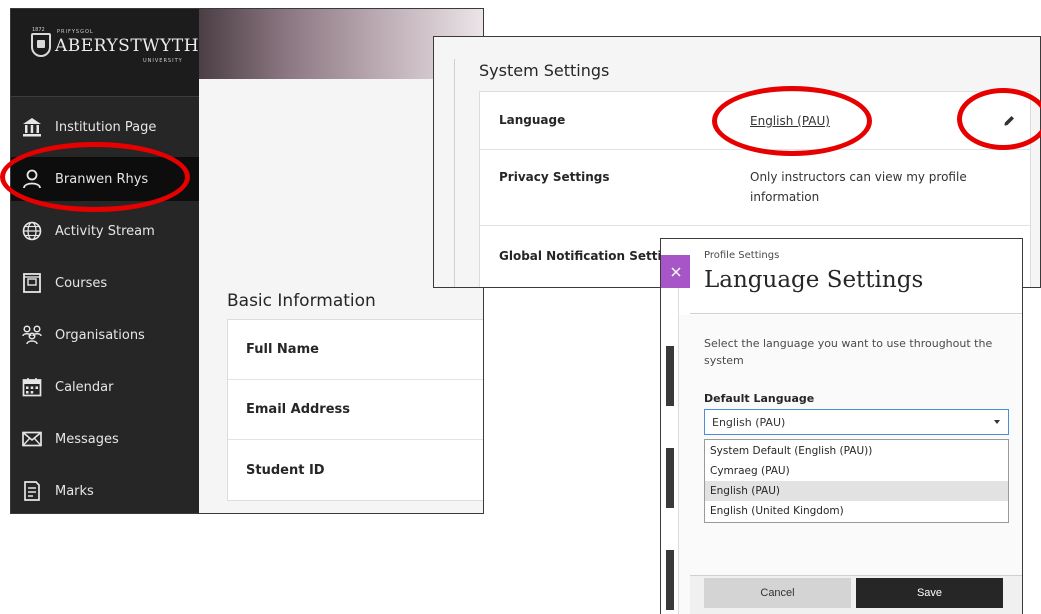  I want to click on system-settings-title: System Settings, so click(544, 70).